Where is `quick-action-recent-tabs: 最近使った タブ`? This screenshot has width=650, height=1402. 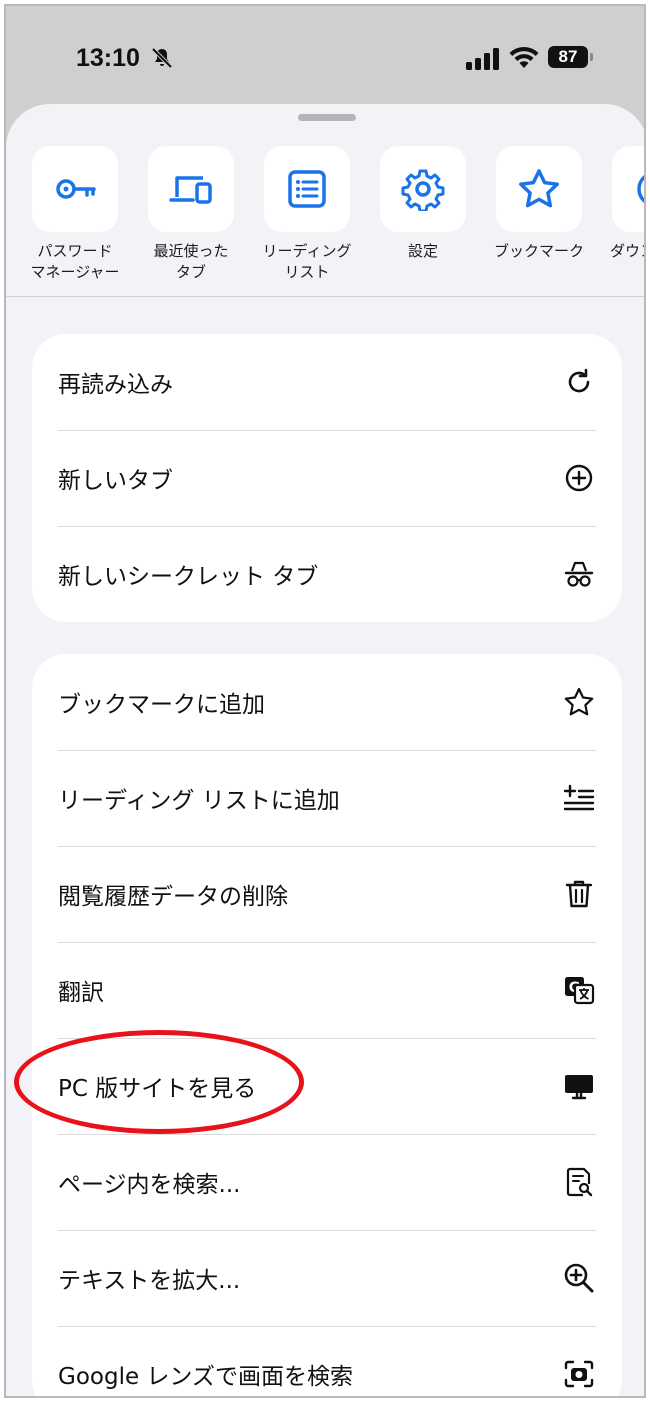
quick-action-recent-tabs: 最近使った タブ is located at coordinates (191, 214).